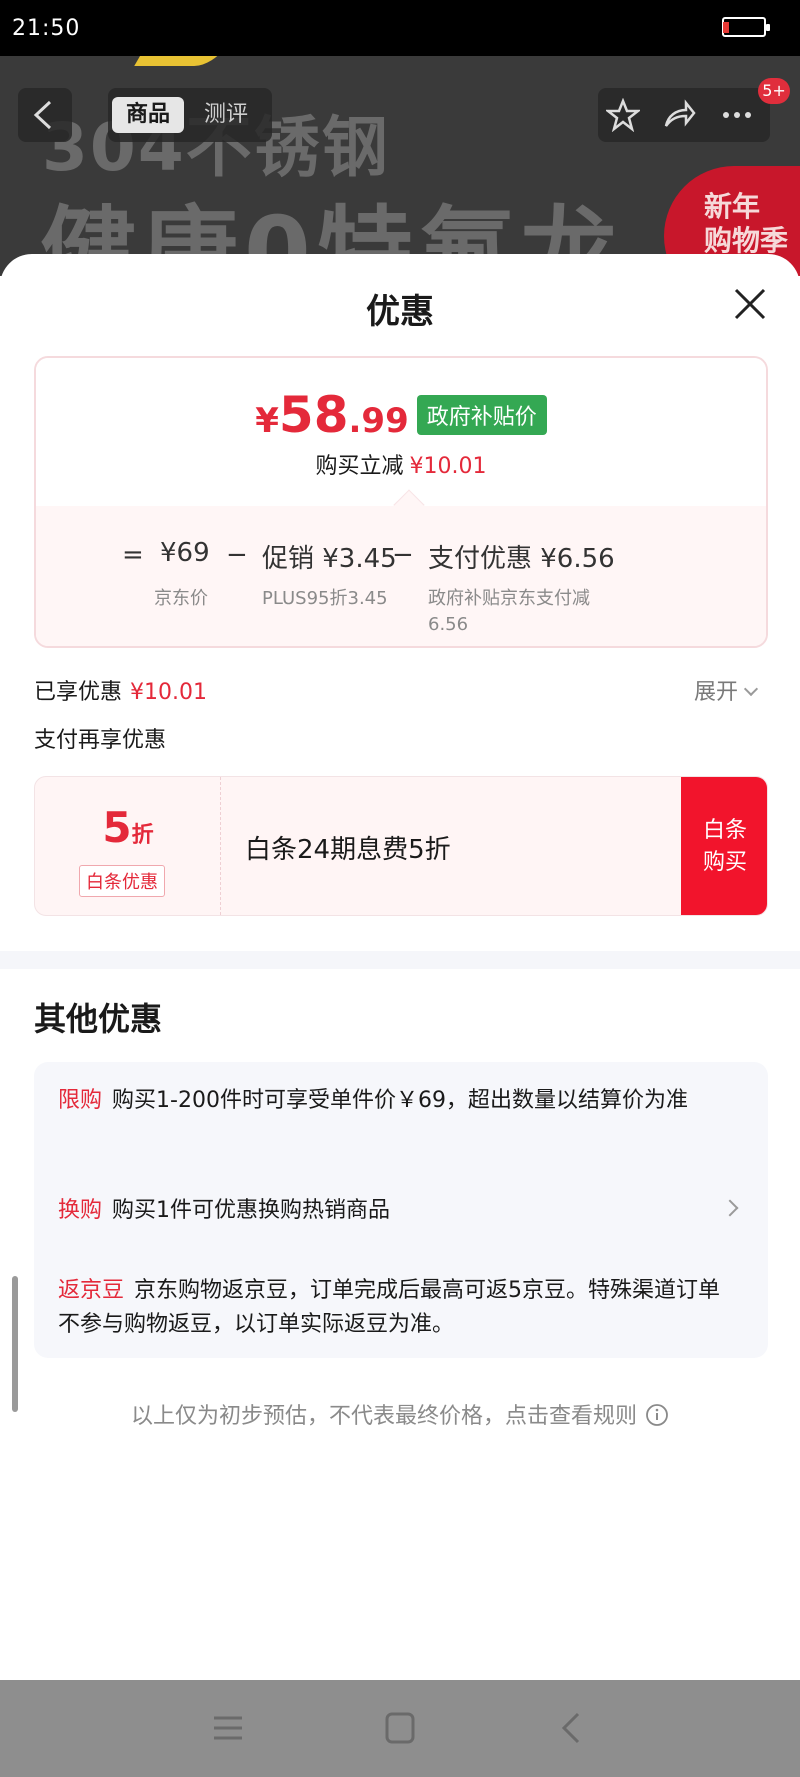  Describe the element at coordinates (383, 1416) in the screenshot. I see `rules-note-text: 以上仅为初步预估，不代表最终价格，点击查看规则` at that location.